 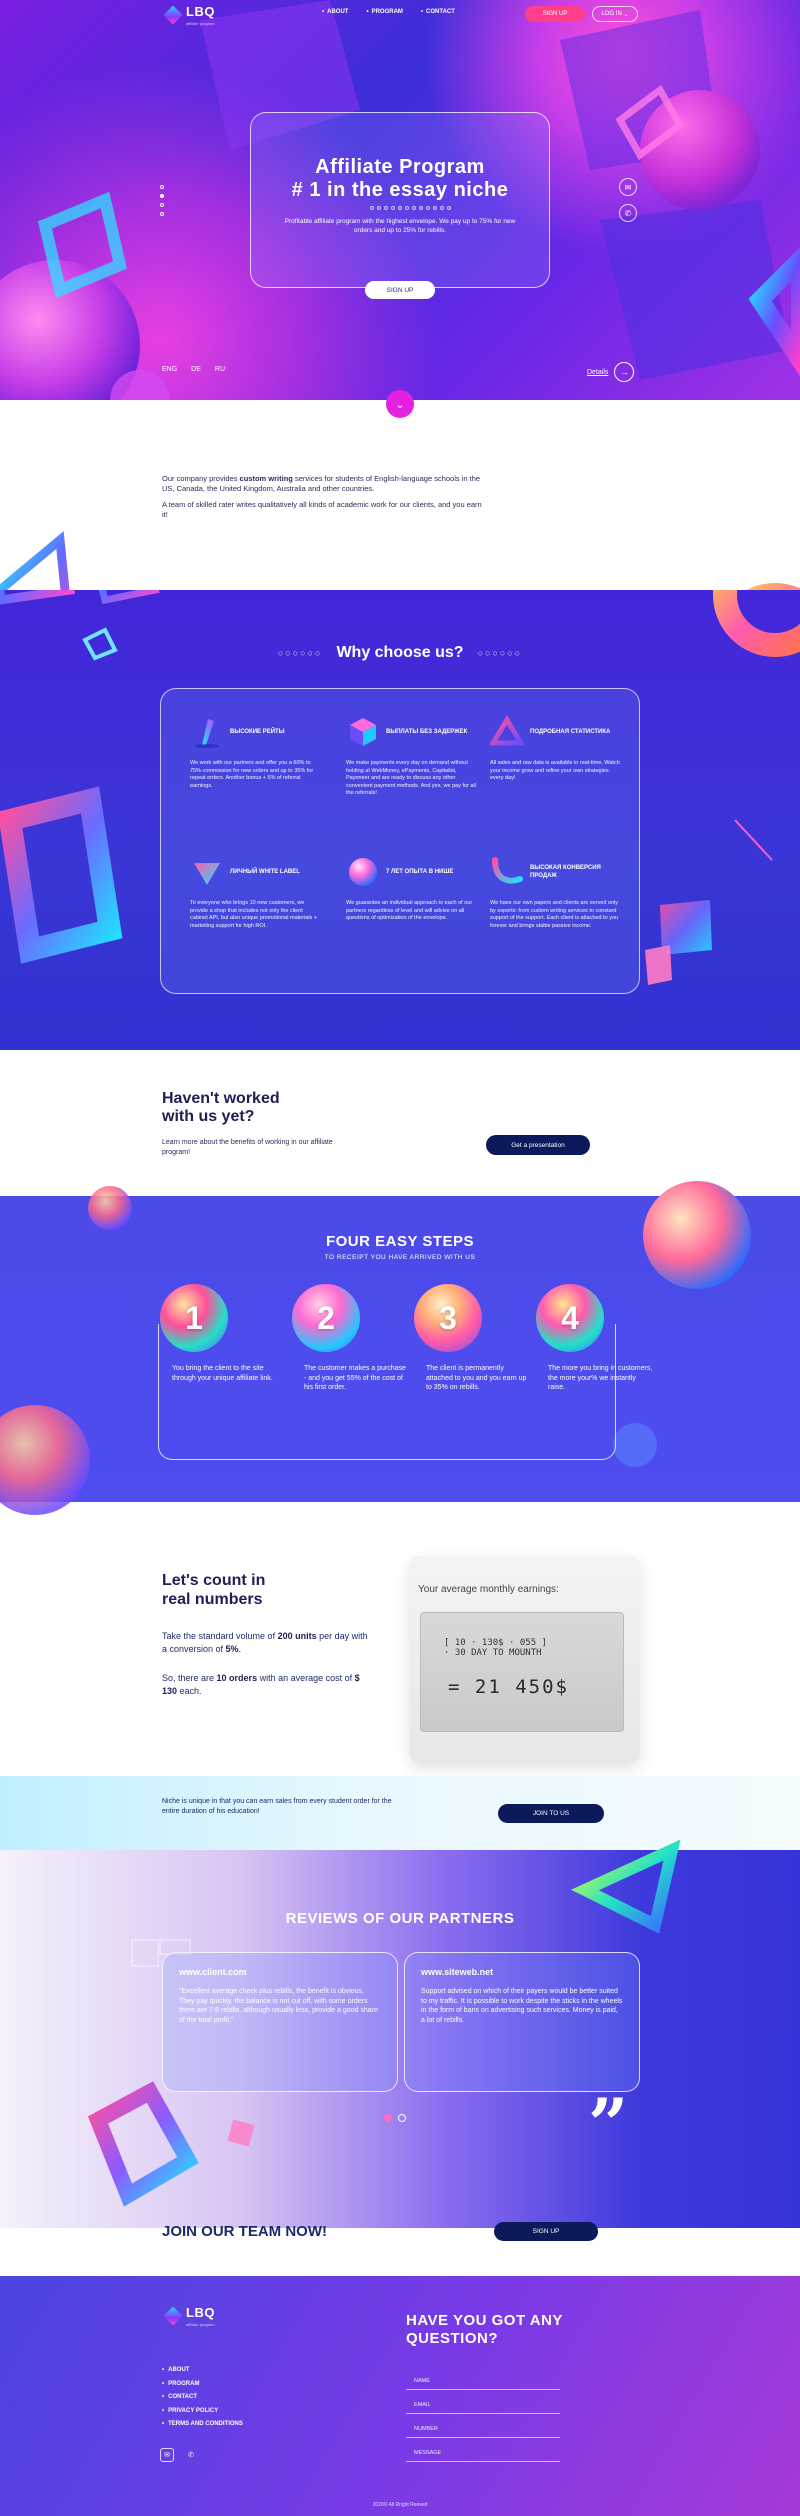 I want to click on hero-slider-dots, so click(x=162, y=200).